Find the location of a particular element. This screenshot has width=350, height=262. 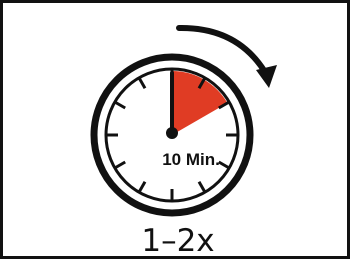

repeat-label: 1–2x is located at coordinates (178, 241).